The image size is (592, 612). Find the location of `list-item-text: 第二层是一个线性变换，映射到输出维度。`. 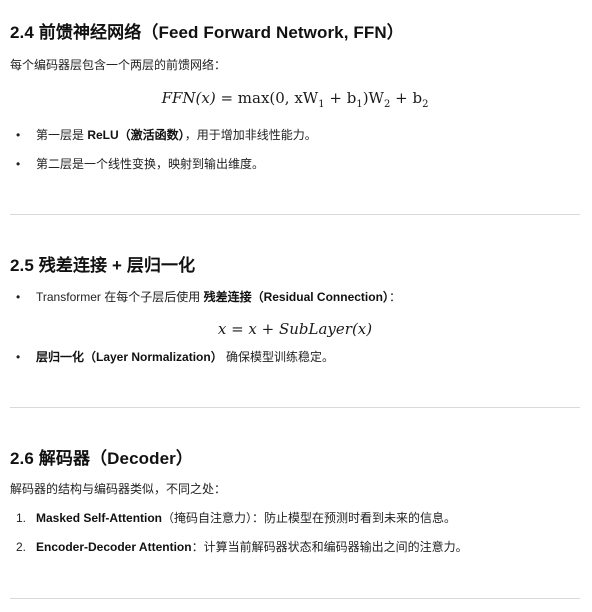

list-item-text: 第二层是一个线性变换，映射到输出维度。 is located at coordinates (150, 164).